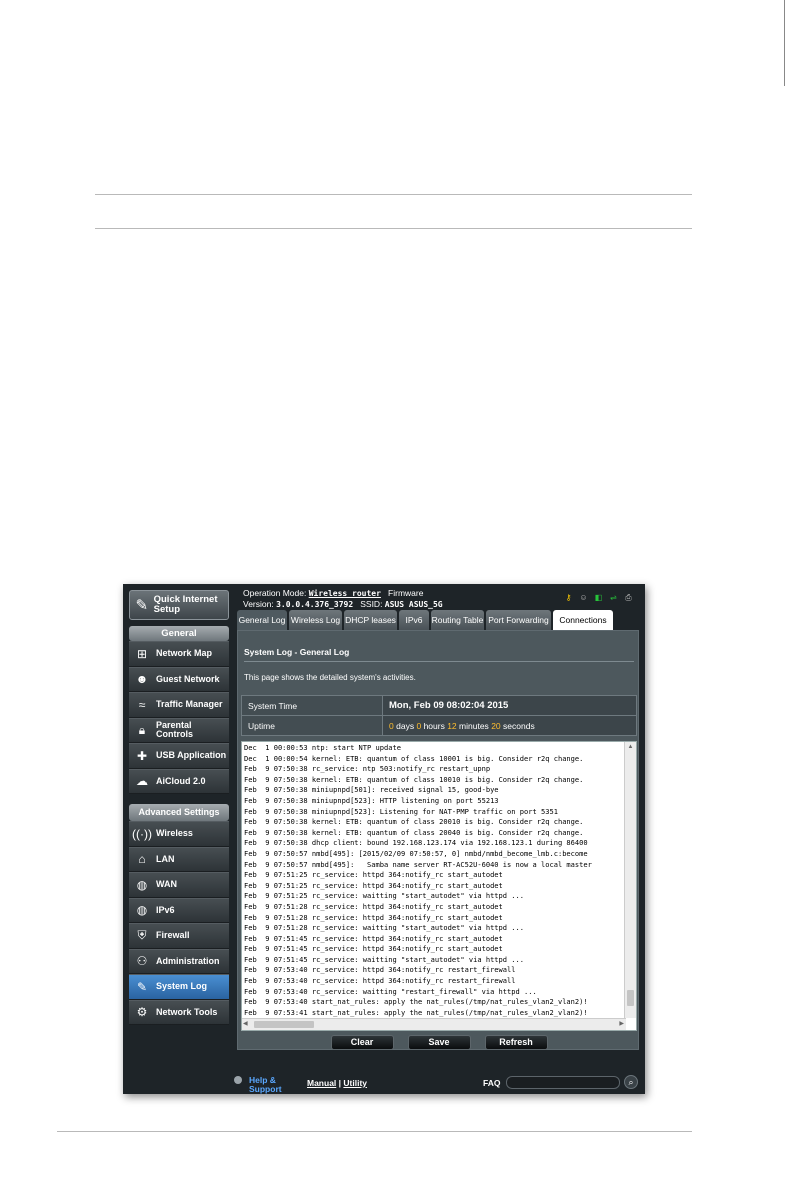 The width and height of the screenshot is (794, 1196). Describe the element at coordinates (406, 593) in the screenshot. I see `firmware-label: Firmware` at that location.